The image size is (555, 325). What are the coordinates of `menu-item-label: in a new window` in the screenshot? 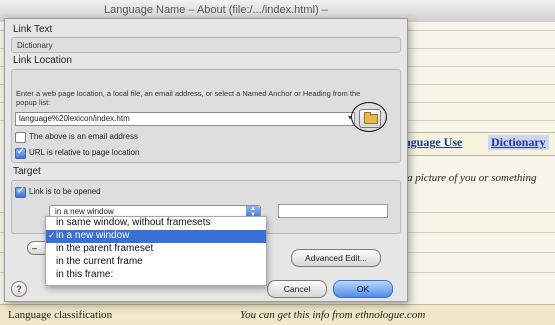 It's located at (93, 235).